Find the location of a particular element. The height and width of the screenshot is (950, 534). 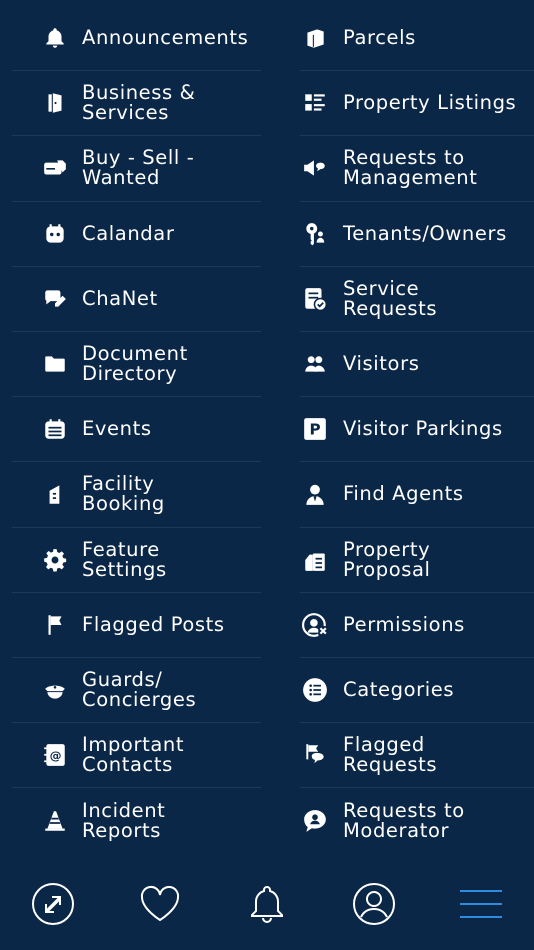

menu-label: Incident Reports is located at coordinates (124, 820).